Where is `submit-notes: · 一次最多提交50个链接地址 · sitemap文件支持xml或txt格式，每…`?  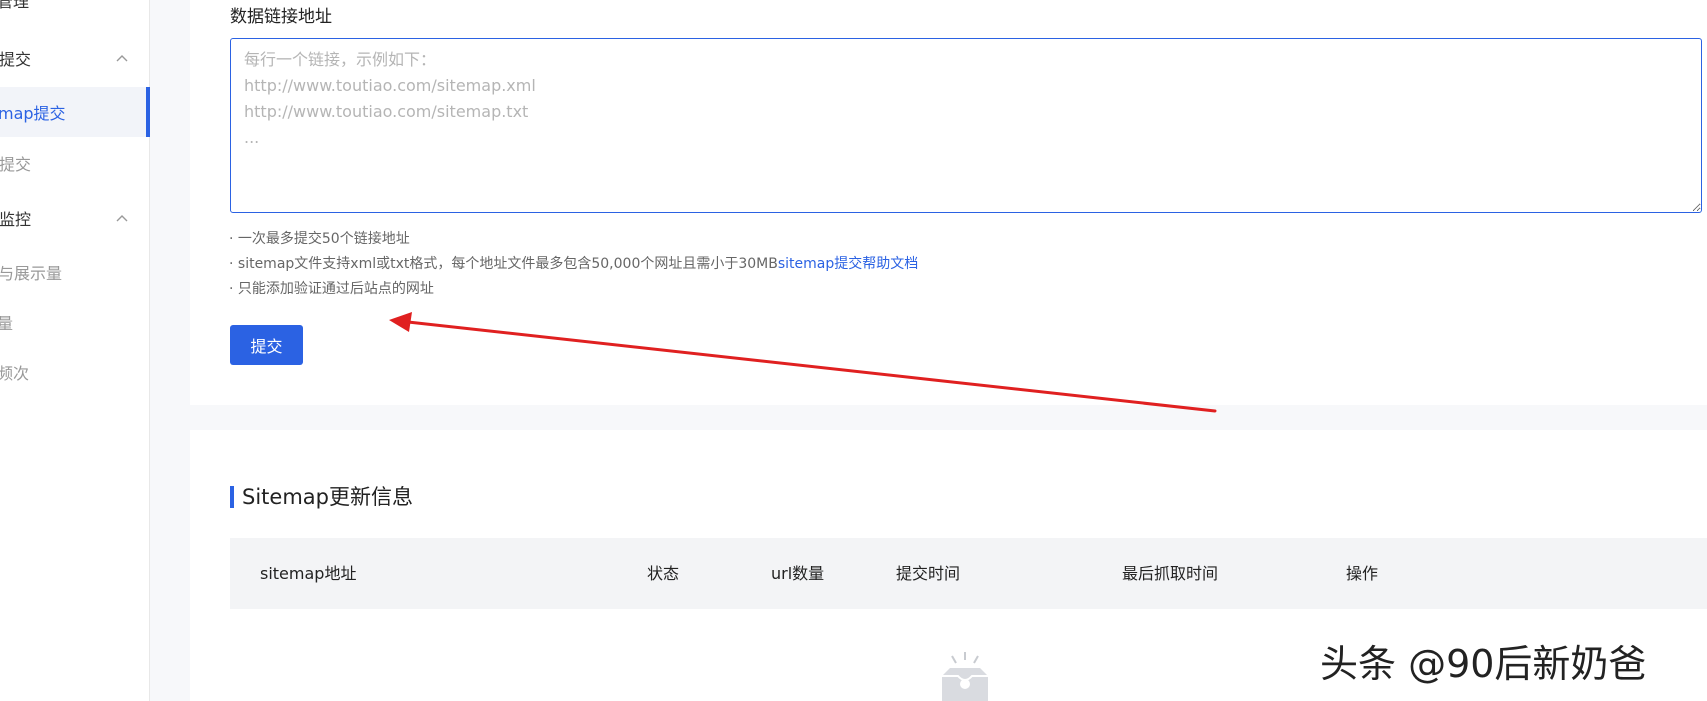 submit-notes: · 一次最多提交50个链接地址 · sitemap文件支持xml或txt格式，每… is located at coordinates (573, 264).